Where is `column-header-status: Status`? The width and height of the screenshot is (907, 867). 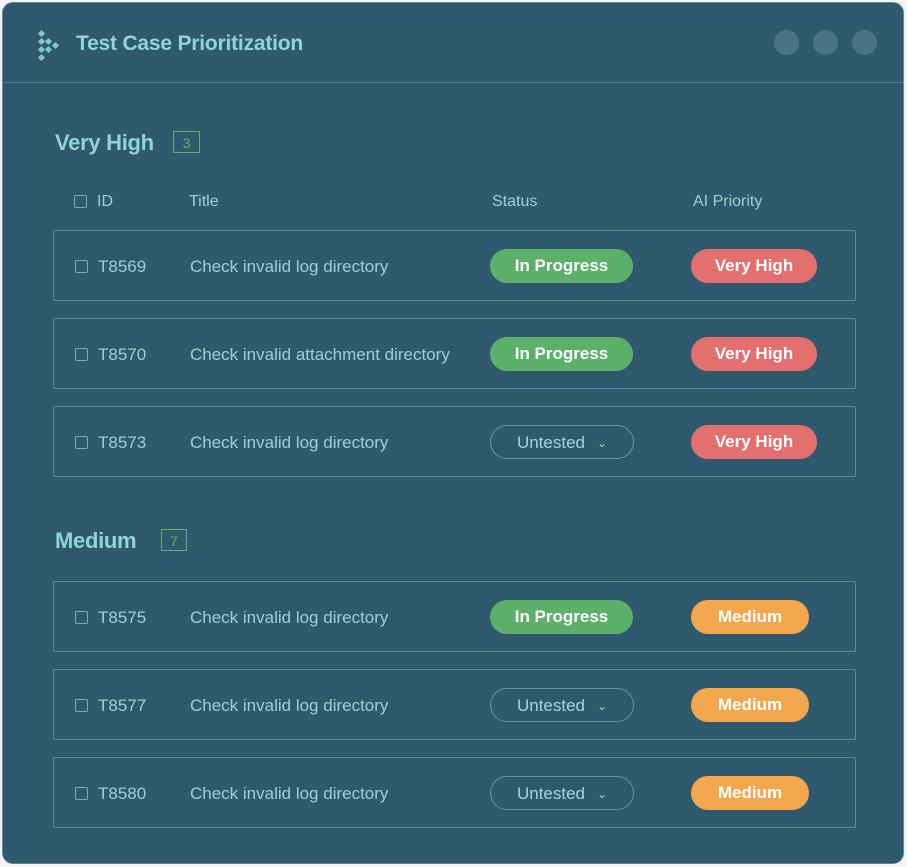 column-header-status: Status is located at coordinates (514, 202).